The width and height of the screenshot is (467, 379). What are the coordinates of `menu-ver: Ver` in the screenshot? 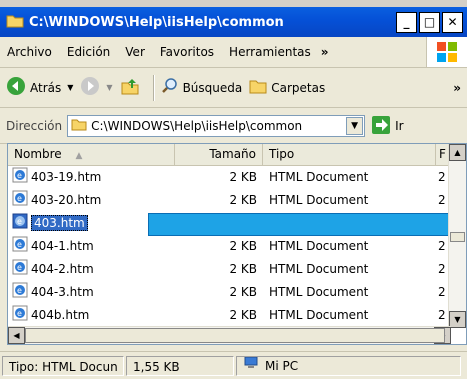 It's located at (135, 52).